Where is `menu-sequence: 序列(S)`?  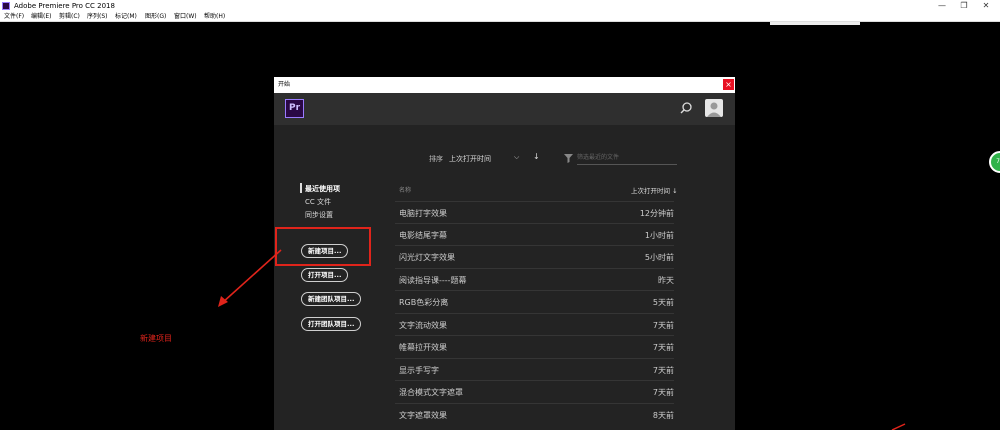
menu-sequence: 序列(S) is located at coordinates (97, 17).